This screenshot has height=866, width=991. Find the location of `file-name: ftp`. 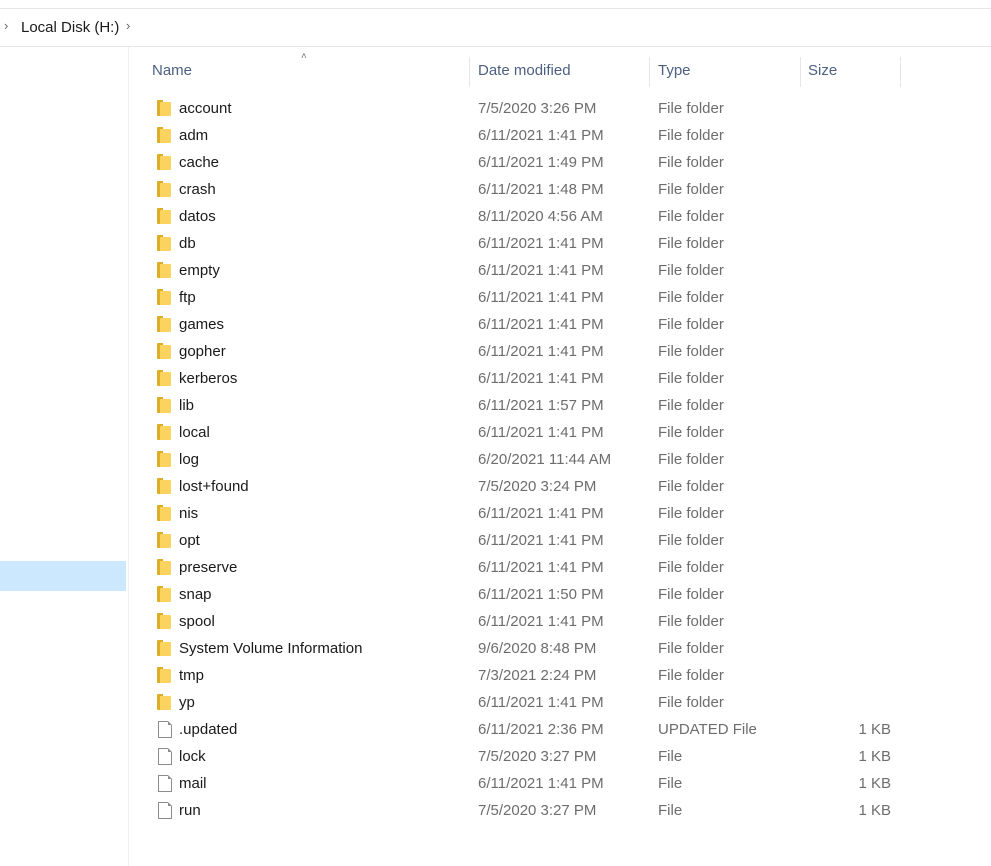

file-name: ftp is located at coordinates (187, 297).